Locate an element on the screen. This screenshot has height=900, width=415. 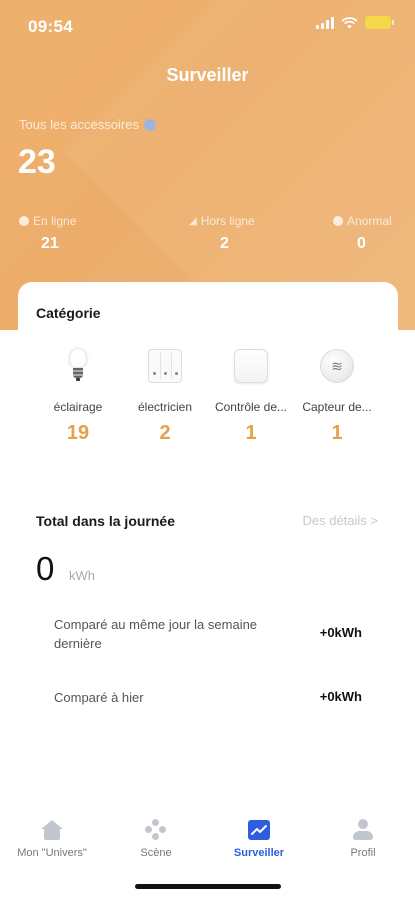
tab-home: Mon "Univers" is located at coordinates (52, 838).